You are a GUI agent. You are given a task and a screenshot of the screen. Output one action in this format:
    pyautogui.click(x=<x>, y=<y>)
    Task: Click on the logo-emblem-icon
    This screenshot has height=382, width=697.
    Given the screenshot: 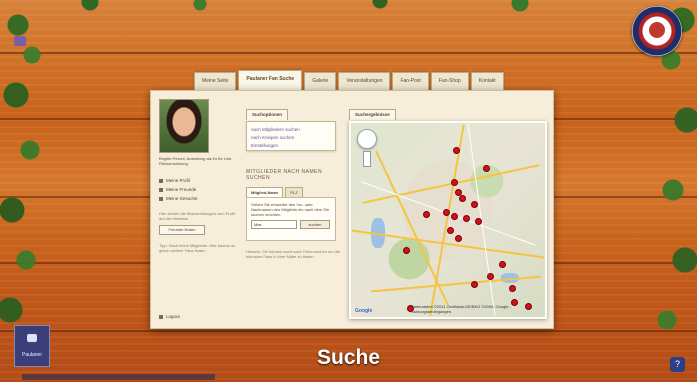 What is the action you would take?
    pyautogui.click(x=657, y=30)
    